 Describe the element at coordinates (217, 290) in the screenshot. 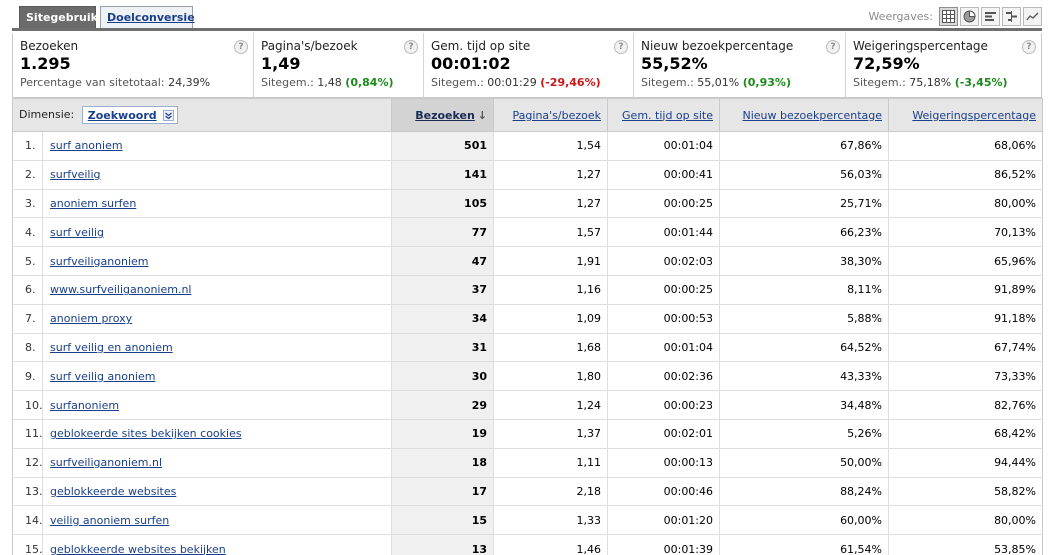

I see `keyword-cell: www.surfveiliganoniem.nl` at that location.